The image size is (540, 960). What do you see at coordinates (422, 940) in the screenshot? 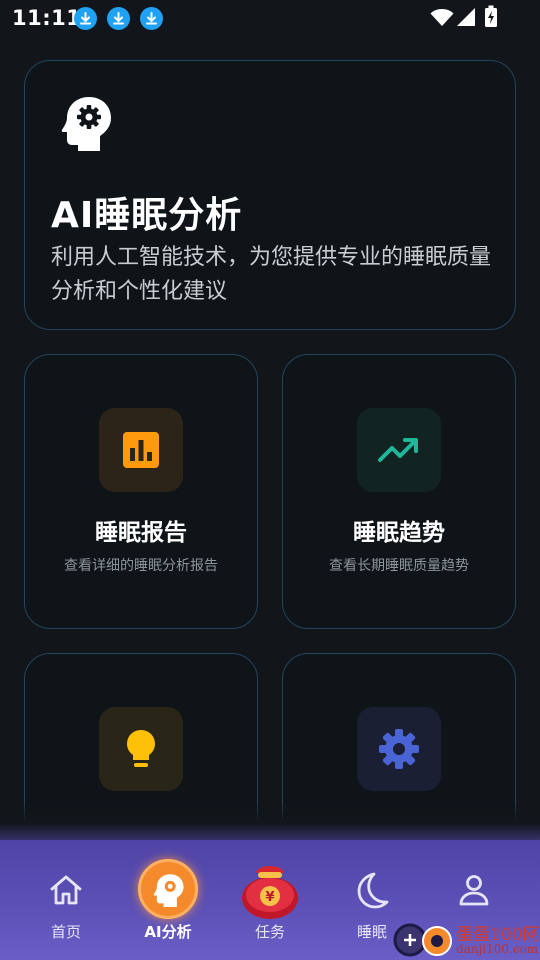
I see `watermark-logo-icon` at bounding box center [422, 940].